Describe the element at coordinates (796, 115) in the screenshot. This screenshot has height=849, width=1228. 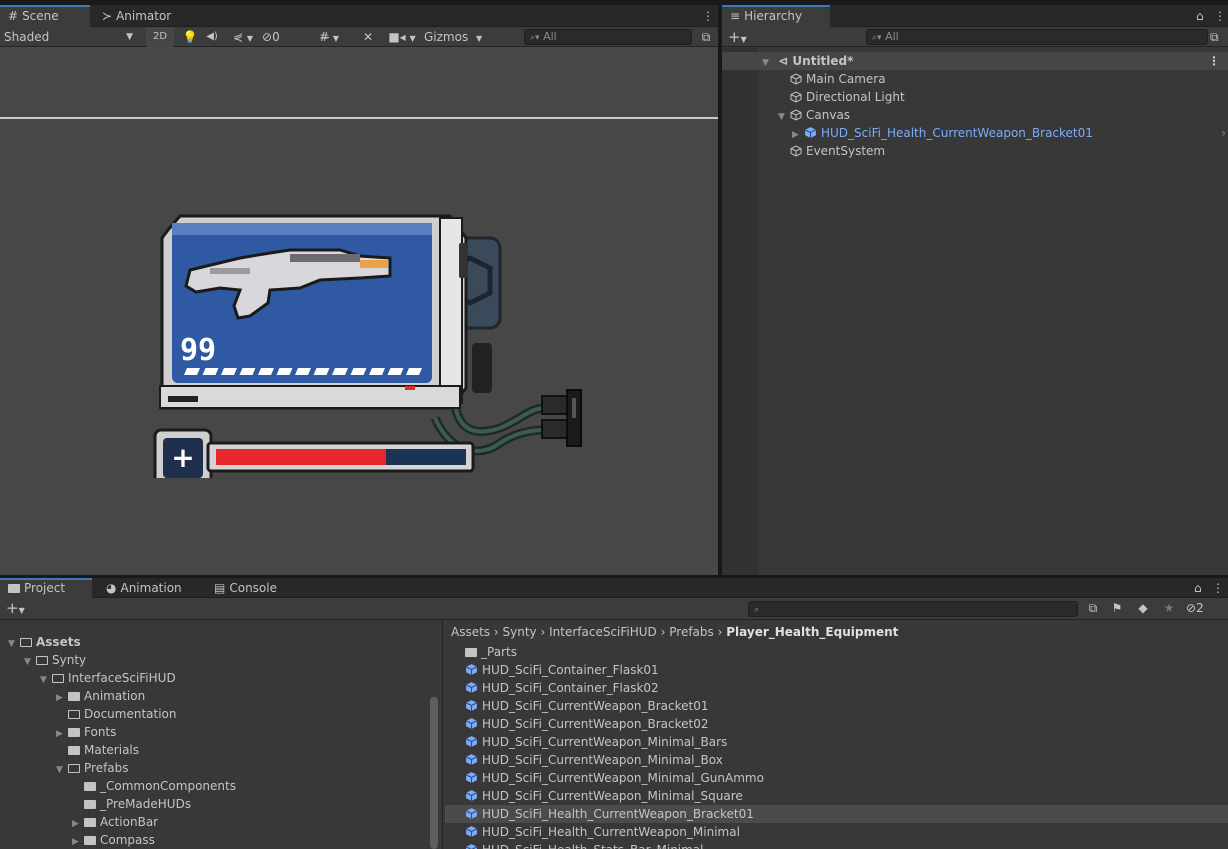
I see `gameobject-cube-icon` at that location.